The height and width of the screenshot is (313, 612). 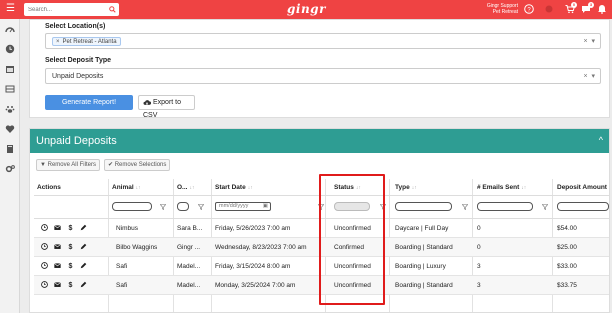 I want to click on remove-all-filters-label: Remove All Filters, so click(x=71, y=165).